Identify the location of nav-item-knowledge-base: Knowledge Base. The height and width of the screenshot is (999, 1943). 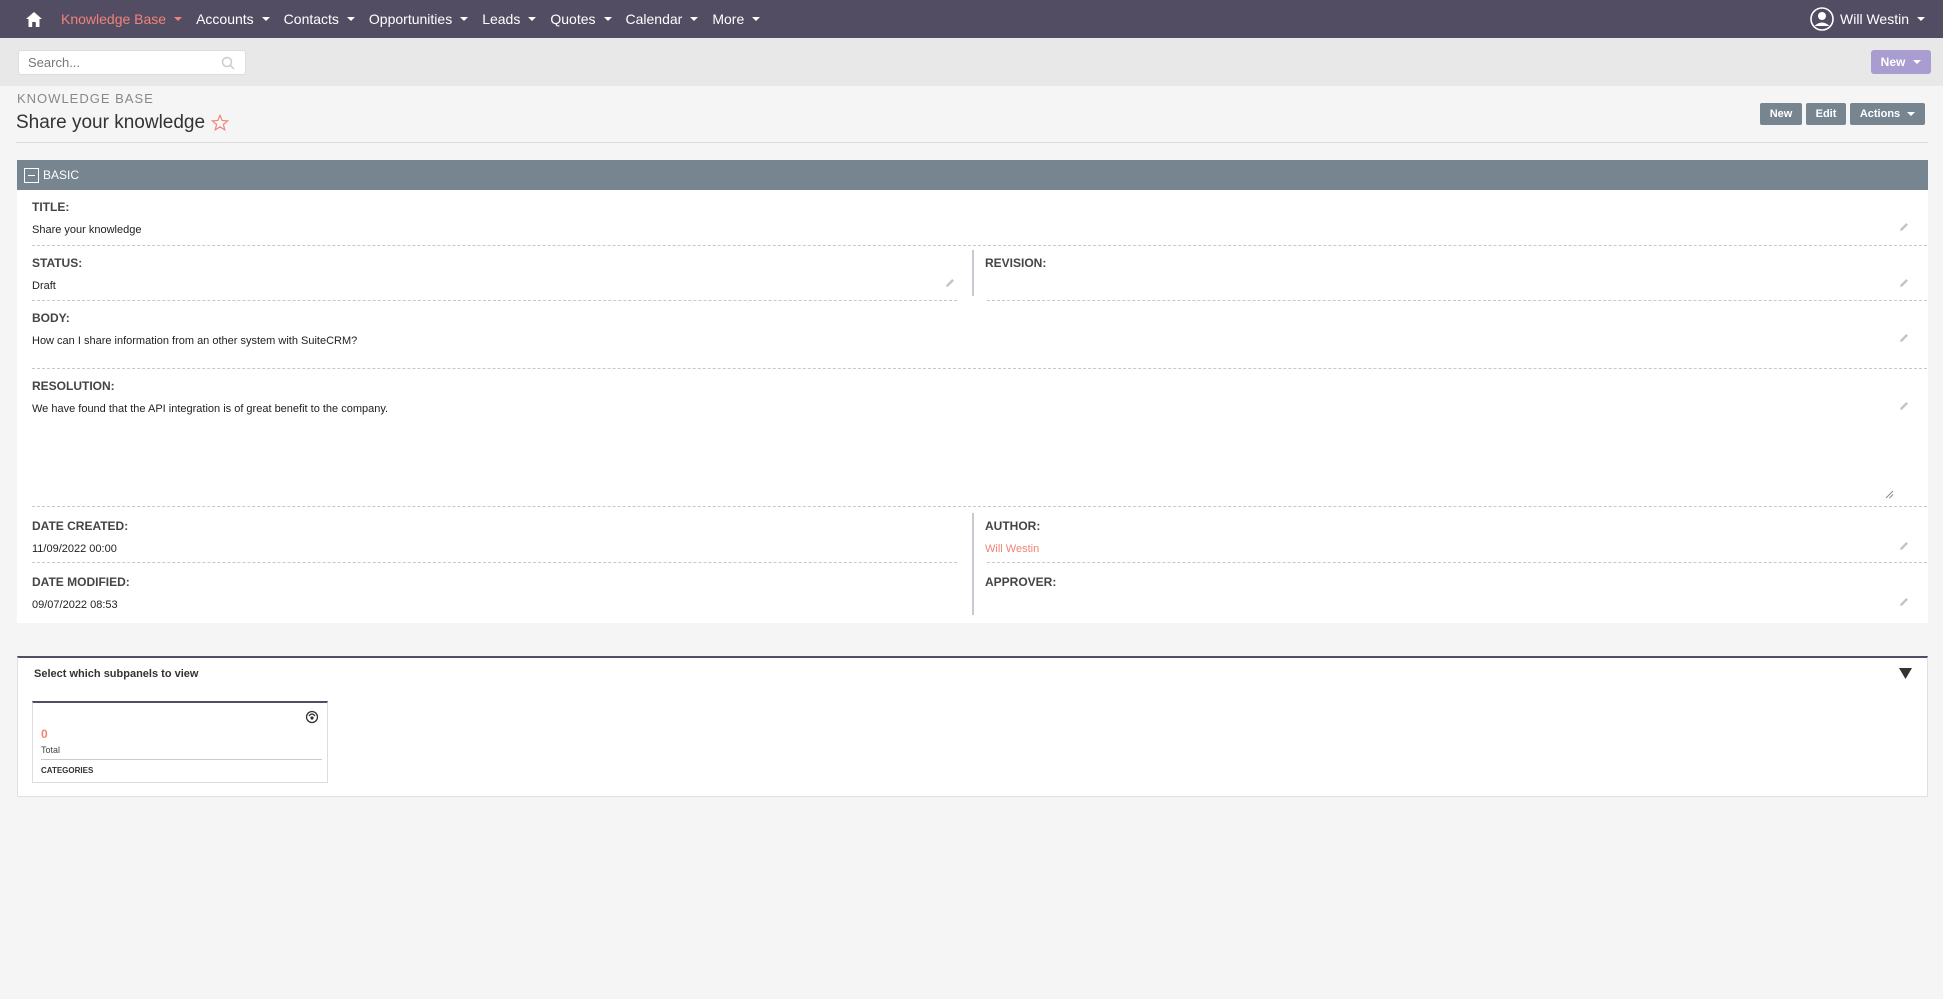
(122, 19).